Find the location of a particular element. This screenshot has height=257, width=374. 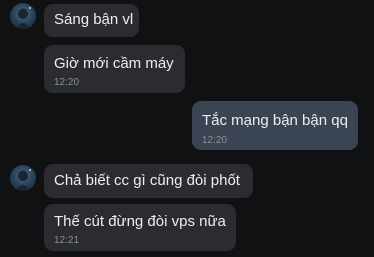

message-text: Sáng bận vl is located at coordinates (94, 19).